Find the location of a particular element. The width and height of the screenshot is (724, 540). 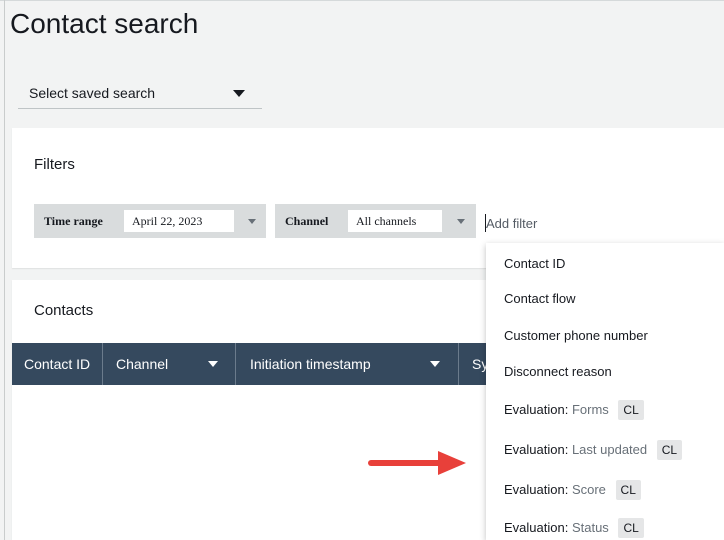

filter-option-customer-phone-number: Customer phone number is located at coordinates (576, 336).